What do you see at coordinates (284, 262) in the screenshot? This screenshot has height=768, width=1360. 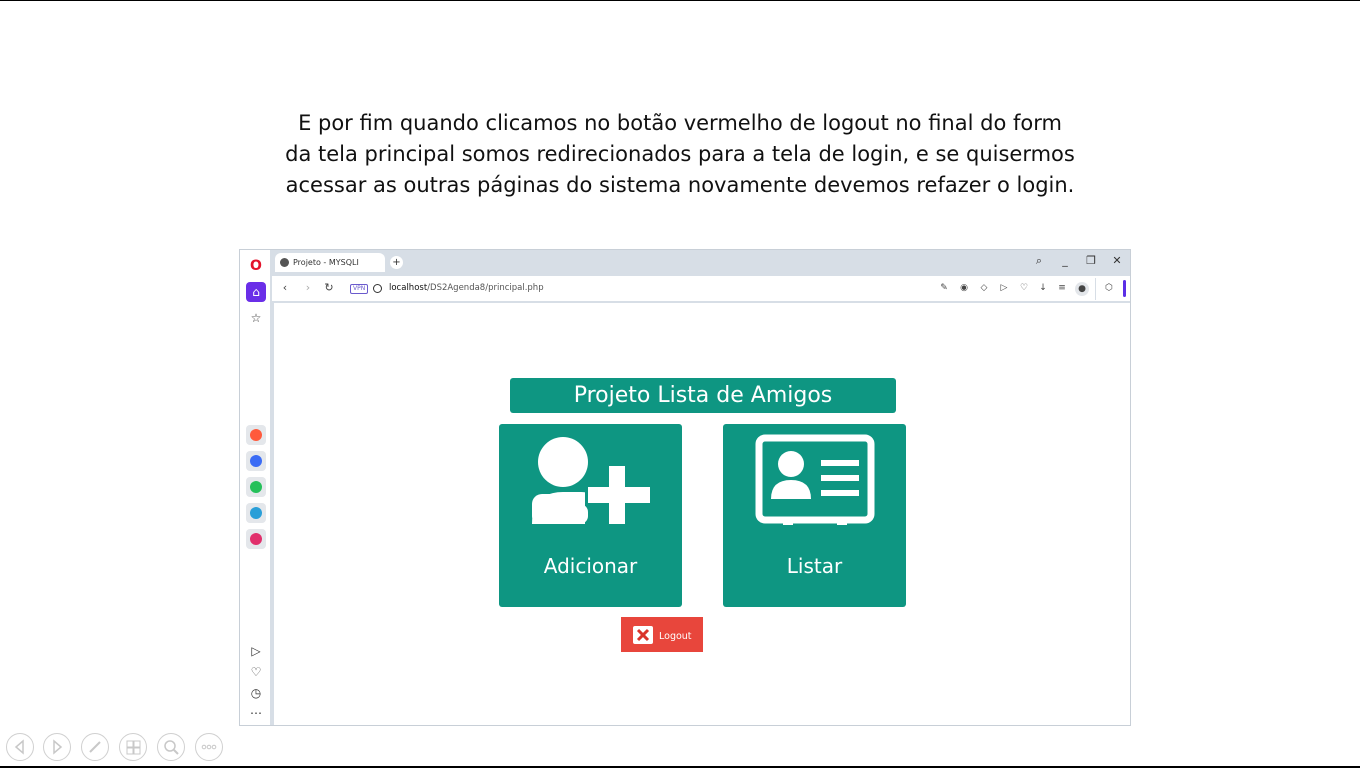 I see `globe-favicon-icon` at bounding box center [284, 262].